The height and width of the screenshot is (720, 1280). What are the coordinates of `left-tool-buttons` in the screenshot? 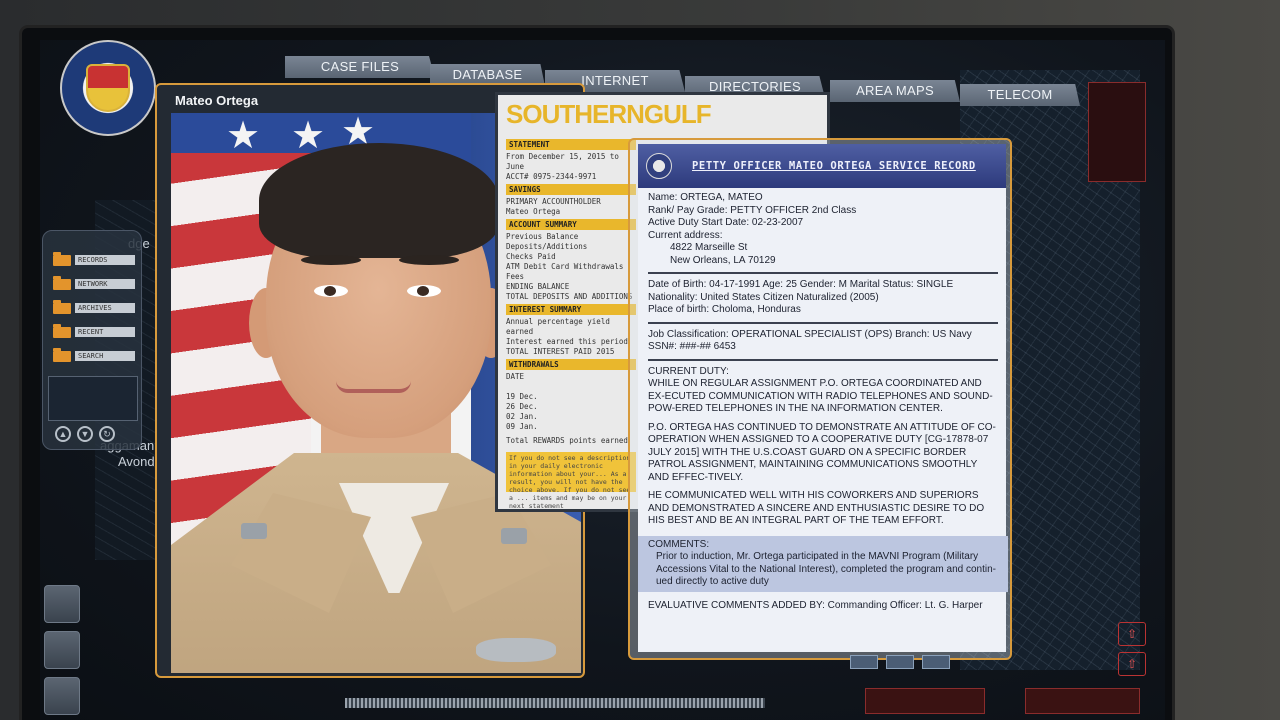 It's located at (62, 652).